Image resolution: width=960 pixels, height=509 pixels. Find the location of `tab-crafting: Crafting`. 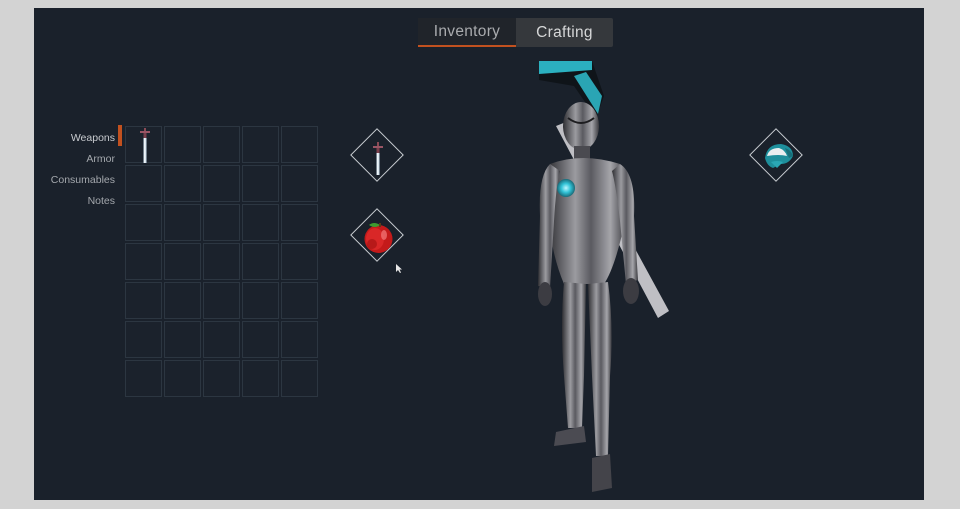

tab-crafting: Crafting is located at coordinates (564, 32).